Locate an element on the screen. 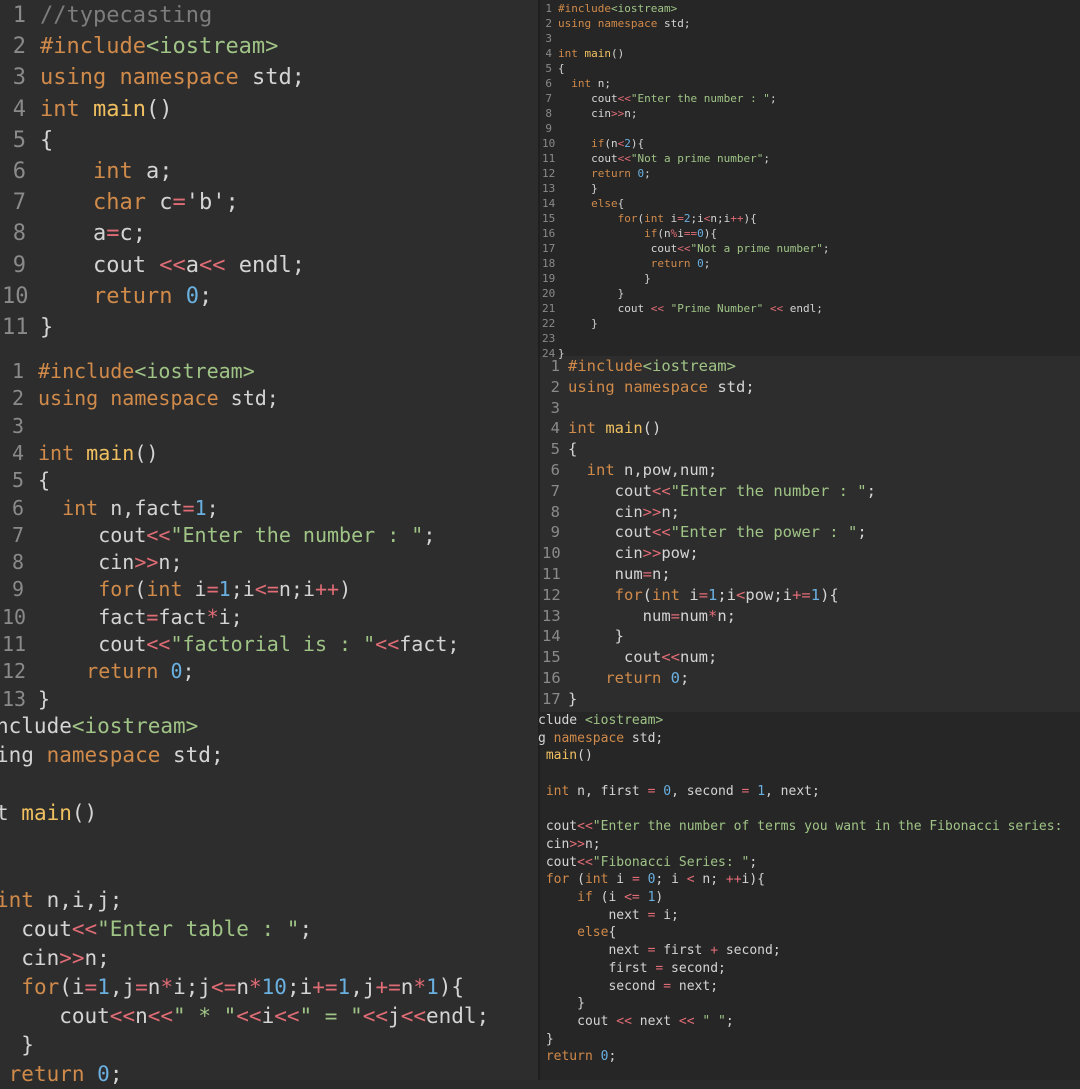  code-text: first = second; is located at coordinates (632, 968).